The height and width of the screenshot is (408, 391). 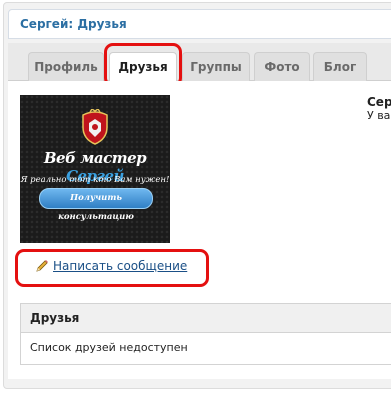 I want to click on send-message-row: Написать сообщение, so click(x=111, y=266).